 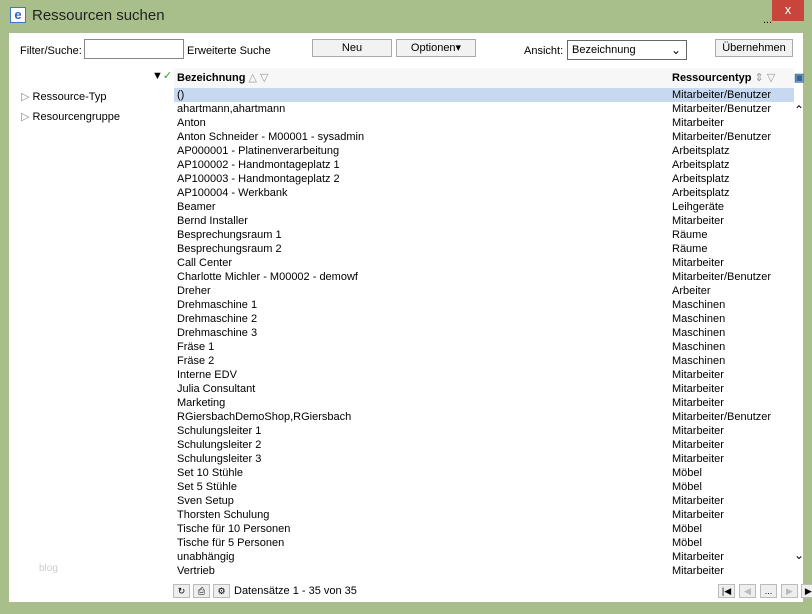 What do you see at coordinates (484, 543) in the screenshot?
I see `table-row: Tische für 5 Personen Möbel` at bounding box center [484, 543].